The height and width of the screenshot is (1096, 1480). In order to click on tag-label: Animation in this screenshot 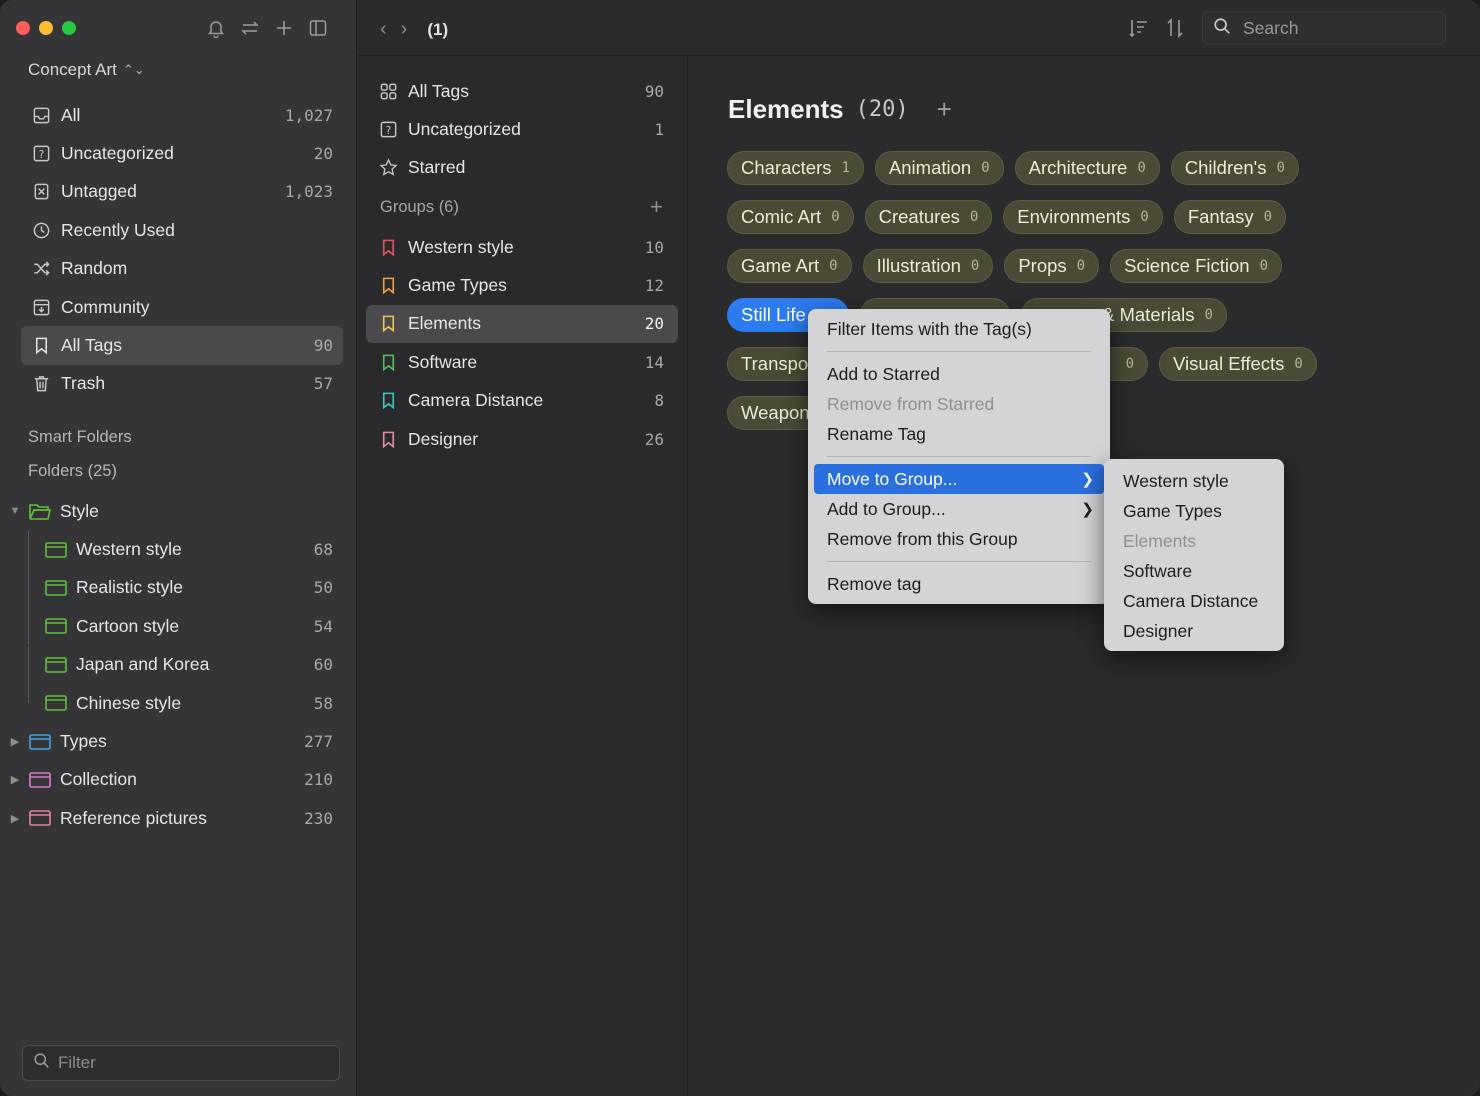, I will do `click(930, 167)`.